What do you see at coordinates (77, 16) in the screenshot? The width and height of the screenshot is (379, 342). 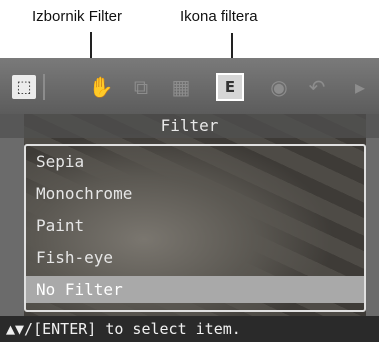 I see `filter-menu-callout: Izbornik Filter` at bounding box center [77, 16].